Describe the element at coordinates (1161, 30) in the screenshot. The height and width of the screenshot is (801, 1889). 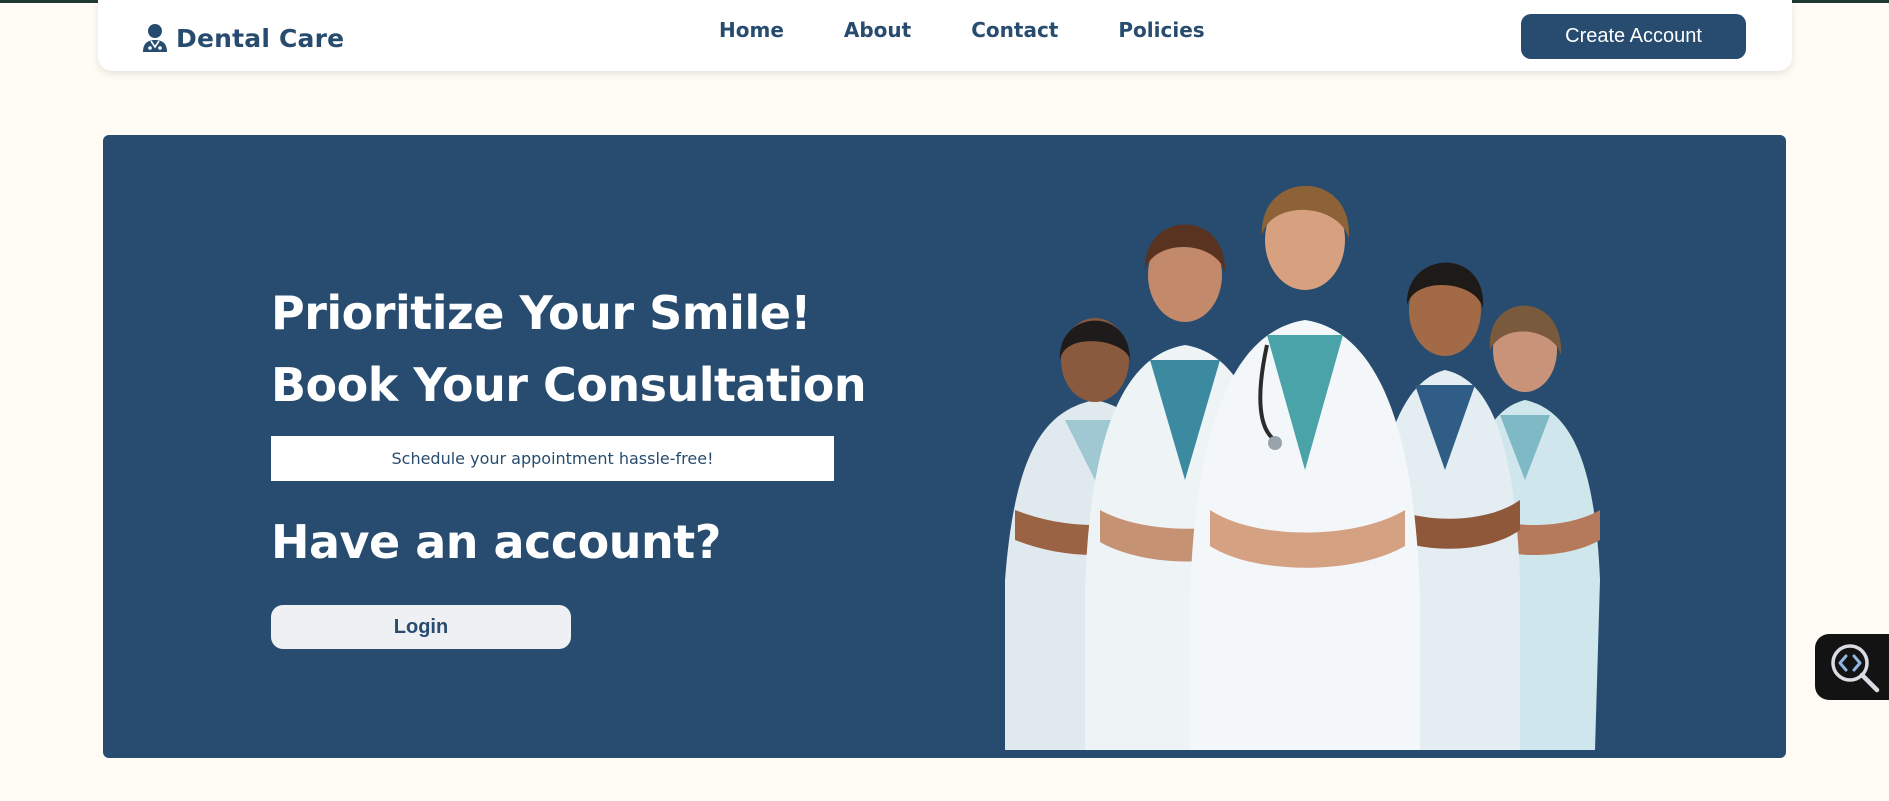
I see `nav-policies-link: Policies` at that location.